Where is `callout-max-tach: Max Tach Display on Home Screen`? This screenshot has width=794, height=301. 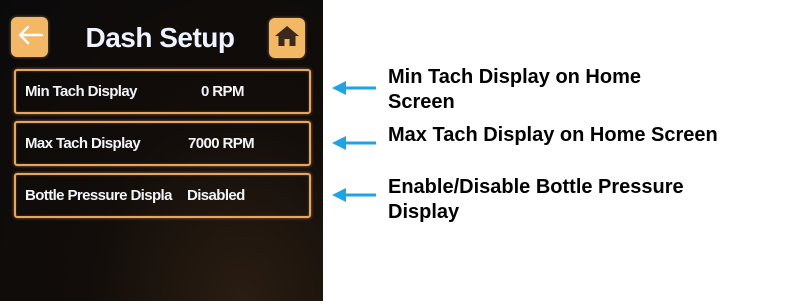 callout-max-tach: Max Tach Display on Home Screen is located at coordinates (553, 135).